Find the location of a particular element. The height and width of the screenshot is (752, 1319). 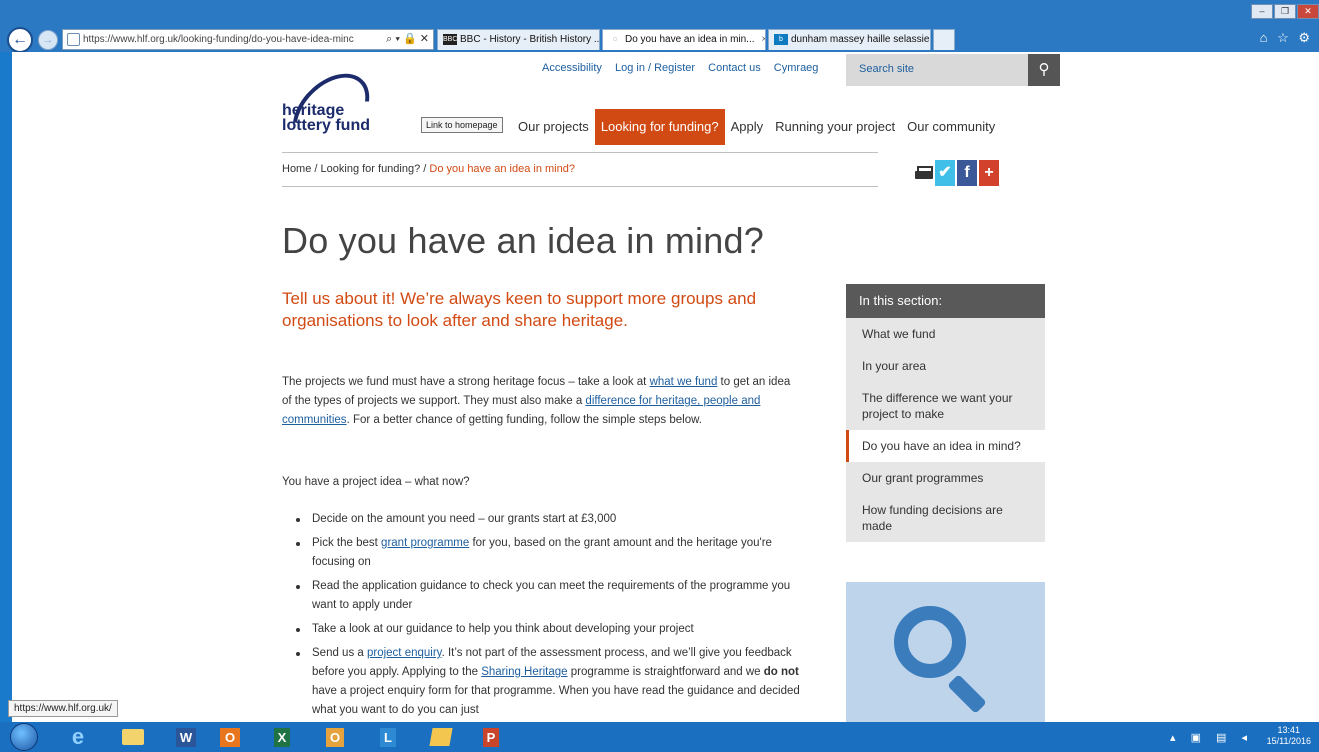

nav-looking-for-funding: Looking for funding? is located at coordinates (659, 127).